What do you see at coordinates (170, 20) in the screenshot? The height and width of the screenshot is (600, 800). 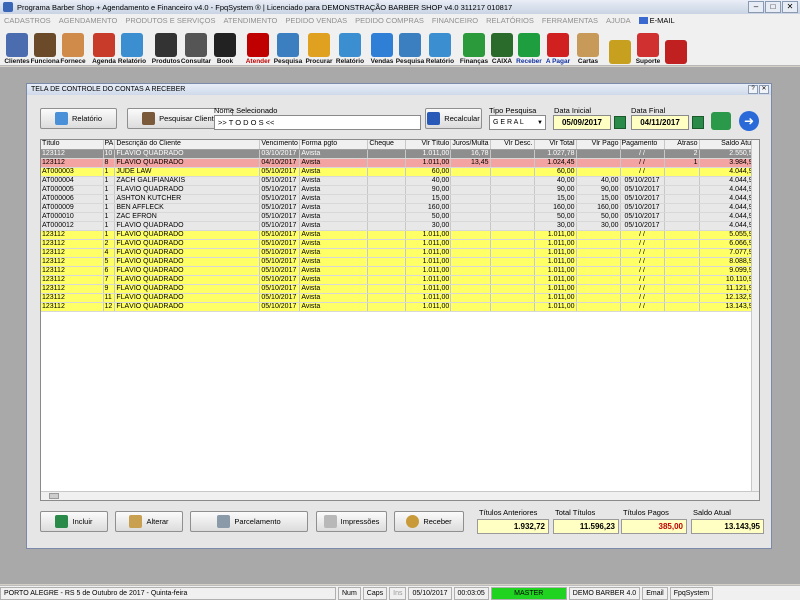 I see `menu-item-2: PRODUTOS E SERVIÇOS` at bounding box center [170, 20].